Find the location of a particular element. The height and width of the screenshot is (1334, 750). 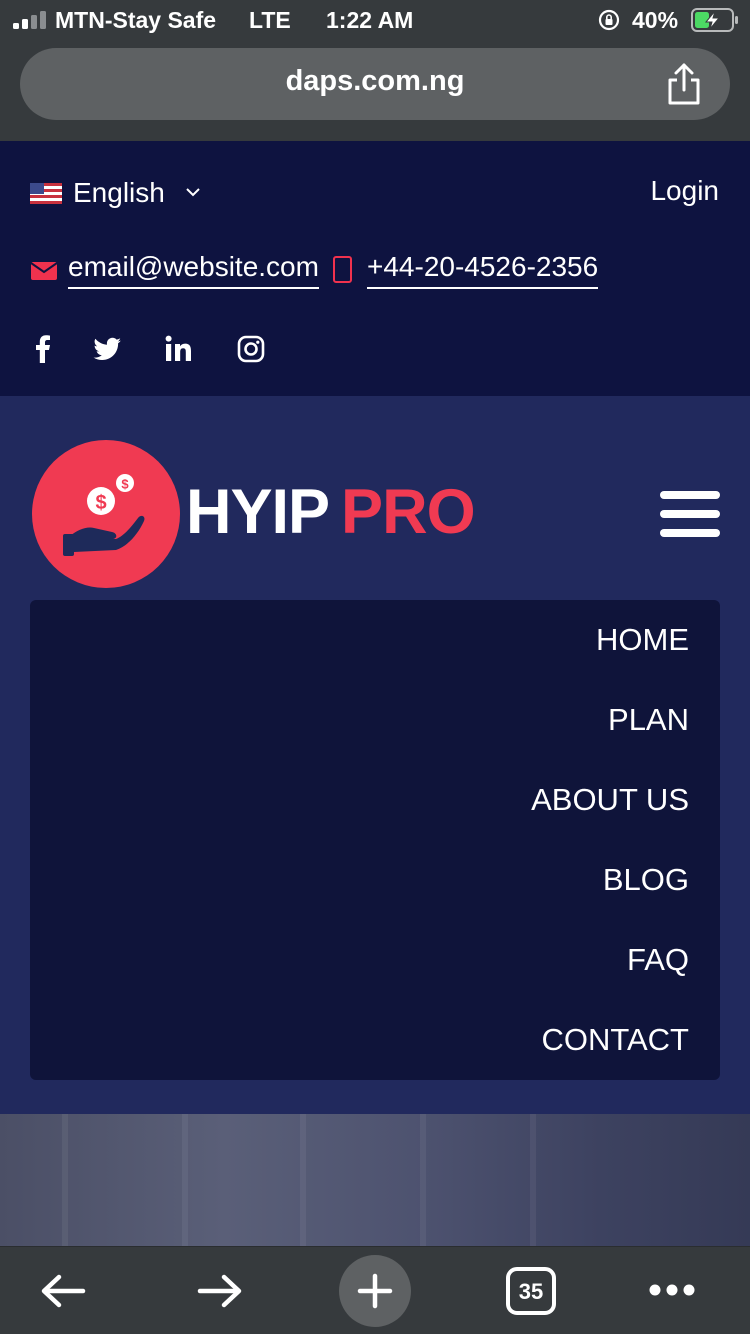

money-hand-icon: $ $ is located at coordinates (104, 515).